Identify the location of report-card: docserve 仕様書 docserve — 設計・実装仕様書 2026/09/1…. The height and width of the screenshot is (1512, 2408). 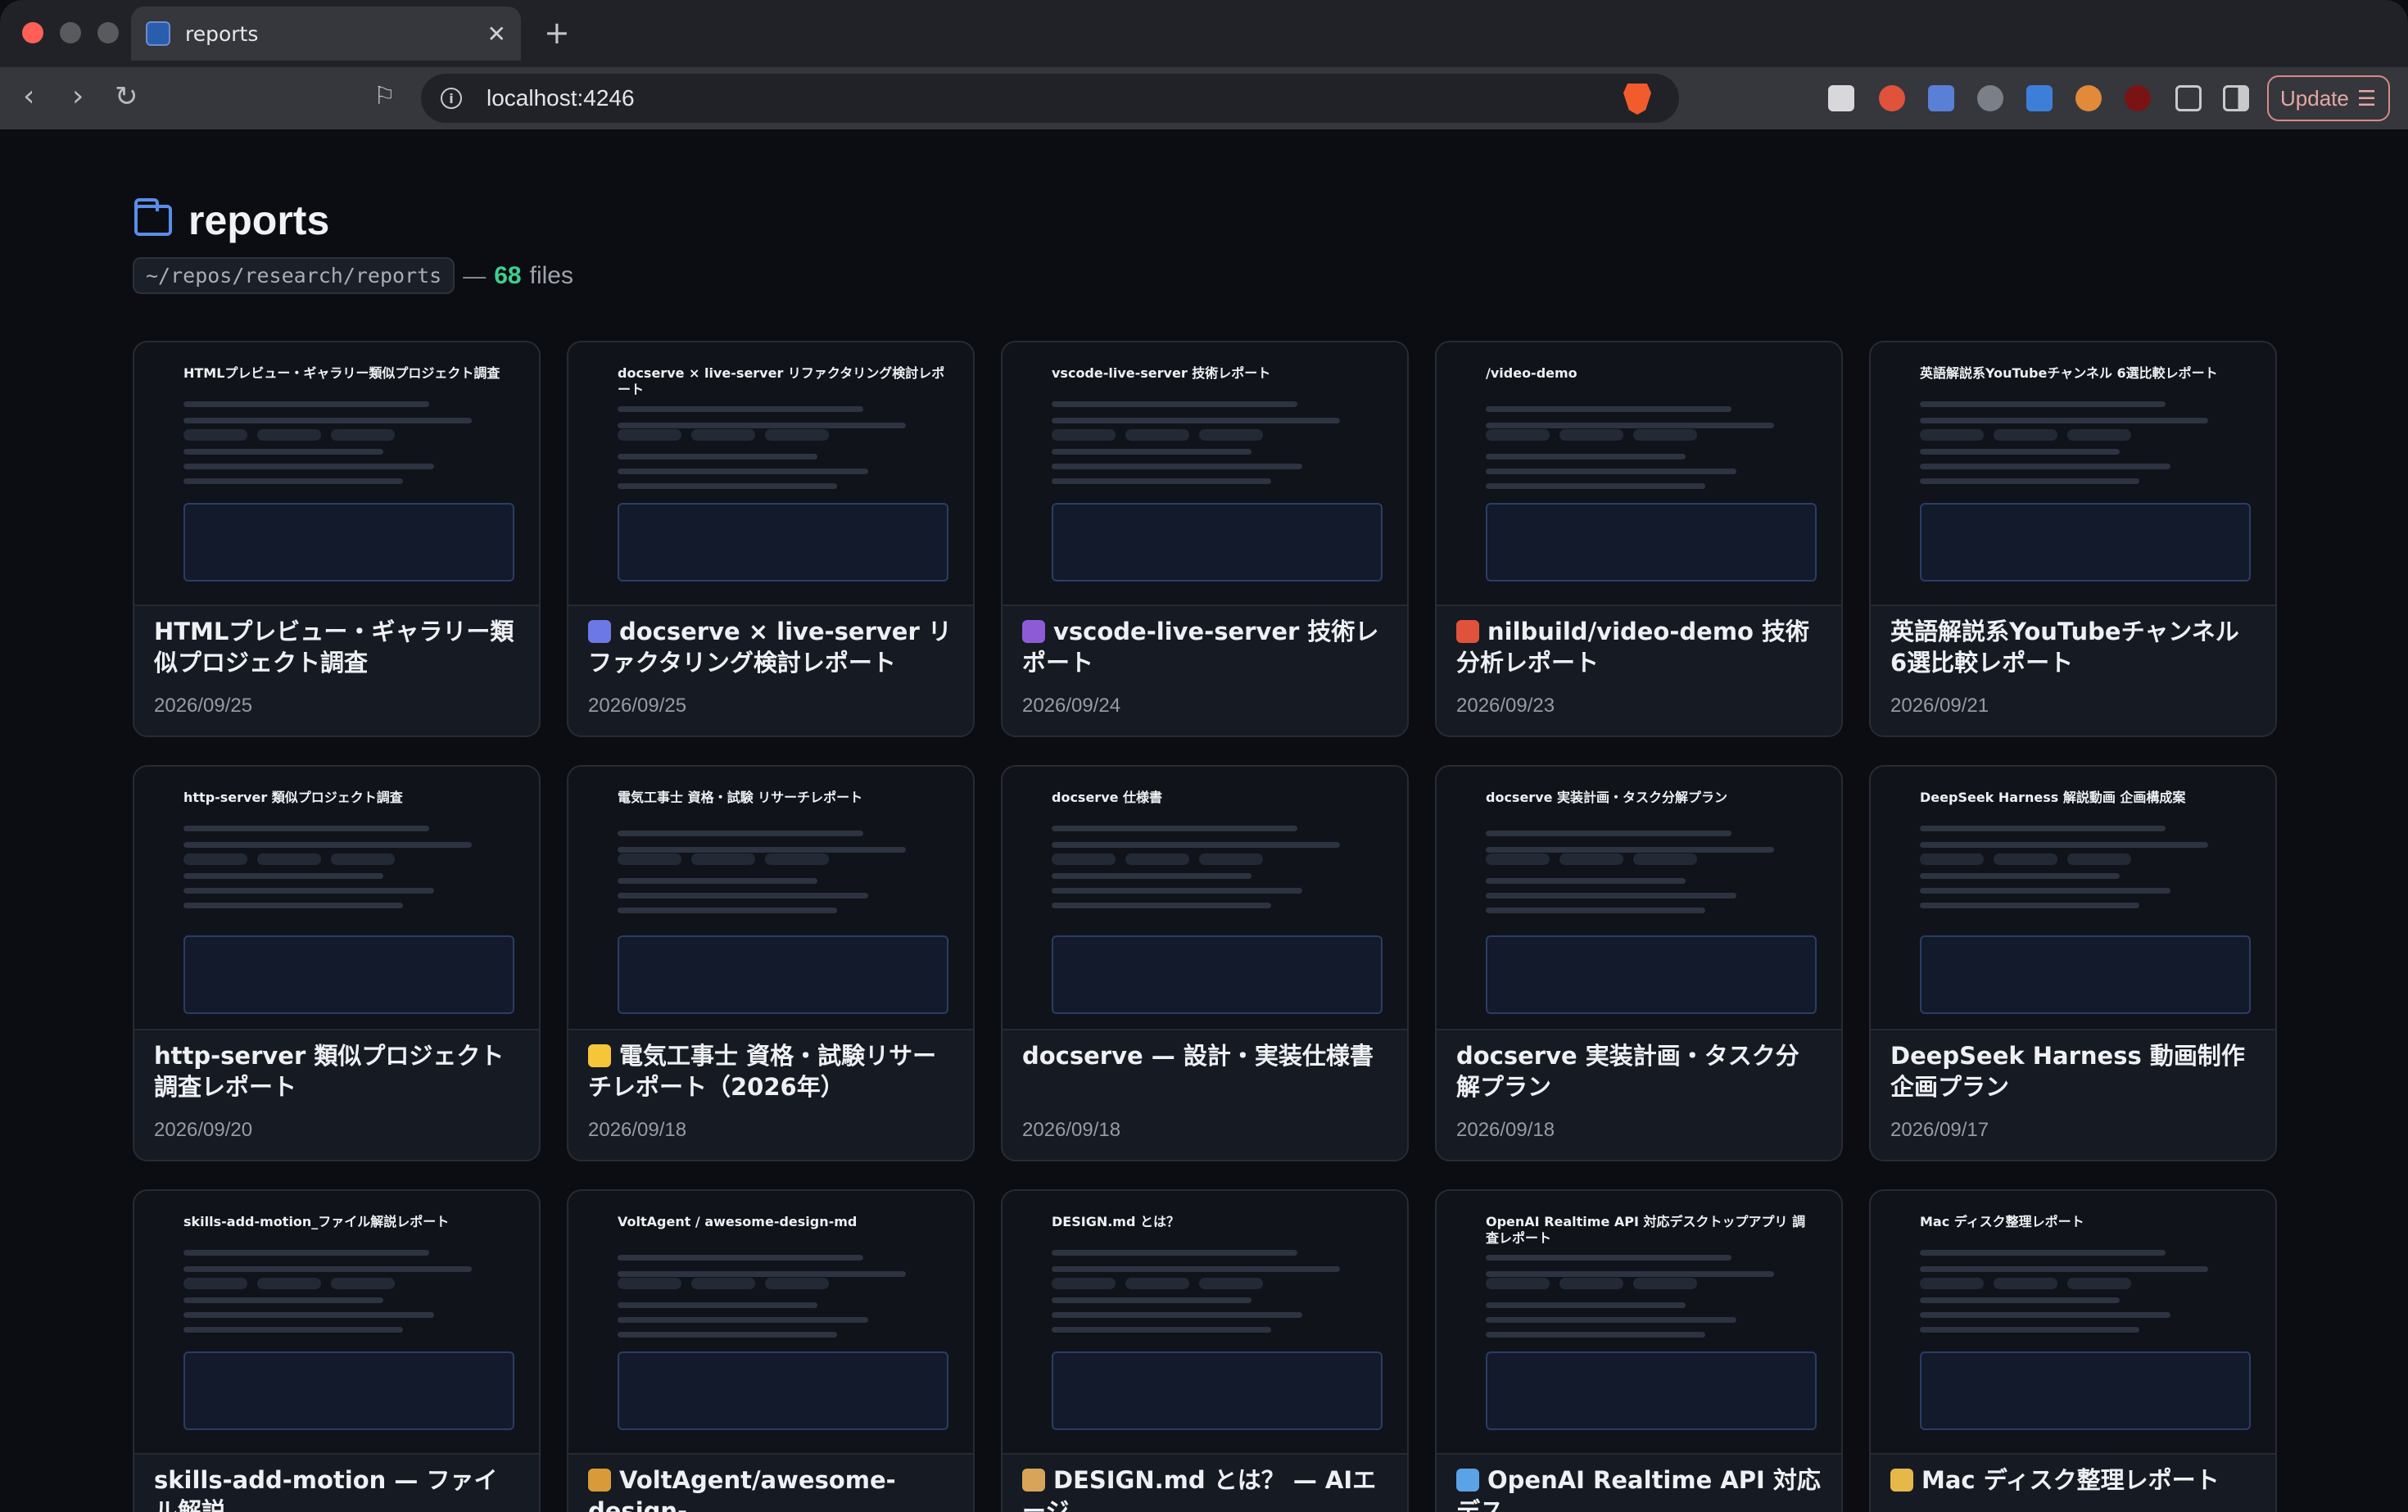
(1205, 963).